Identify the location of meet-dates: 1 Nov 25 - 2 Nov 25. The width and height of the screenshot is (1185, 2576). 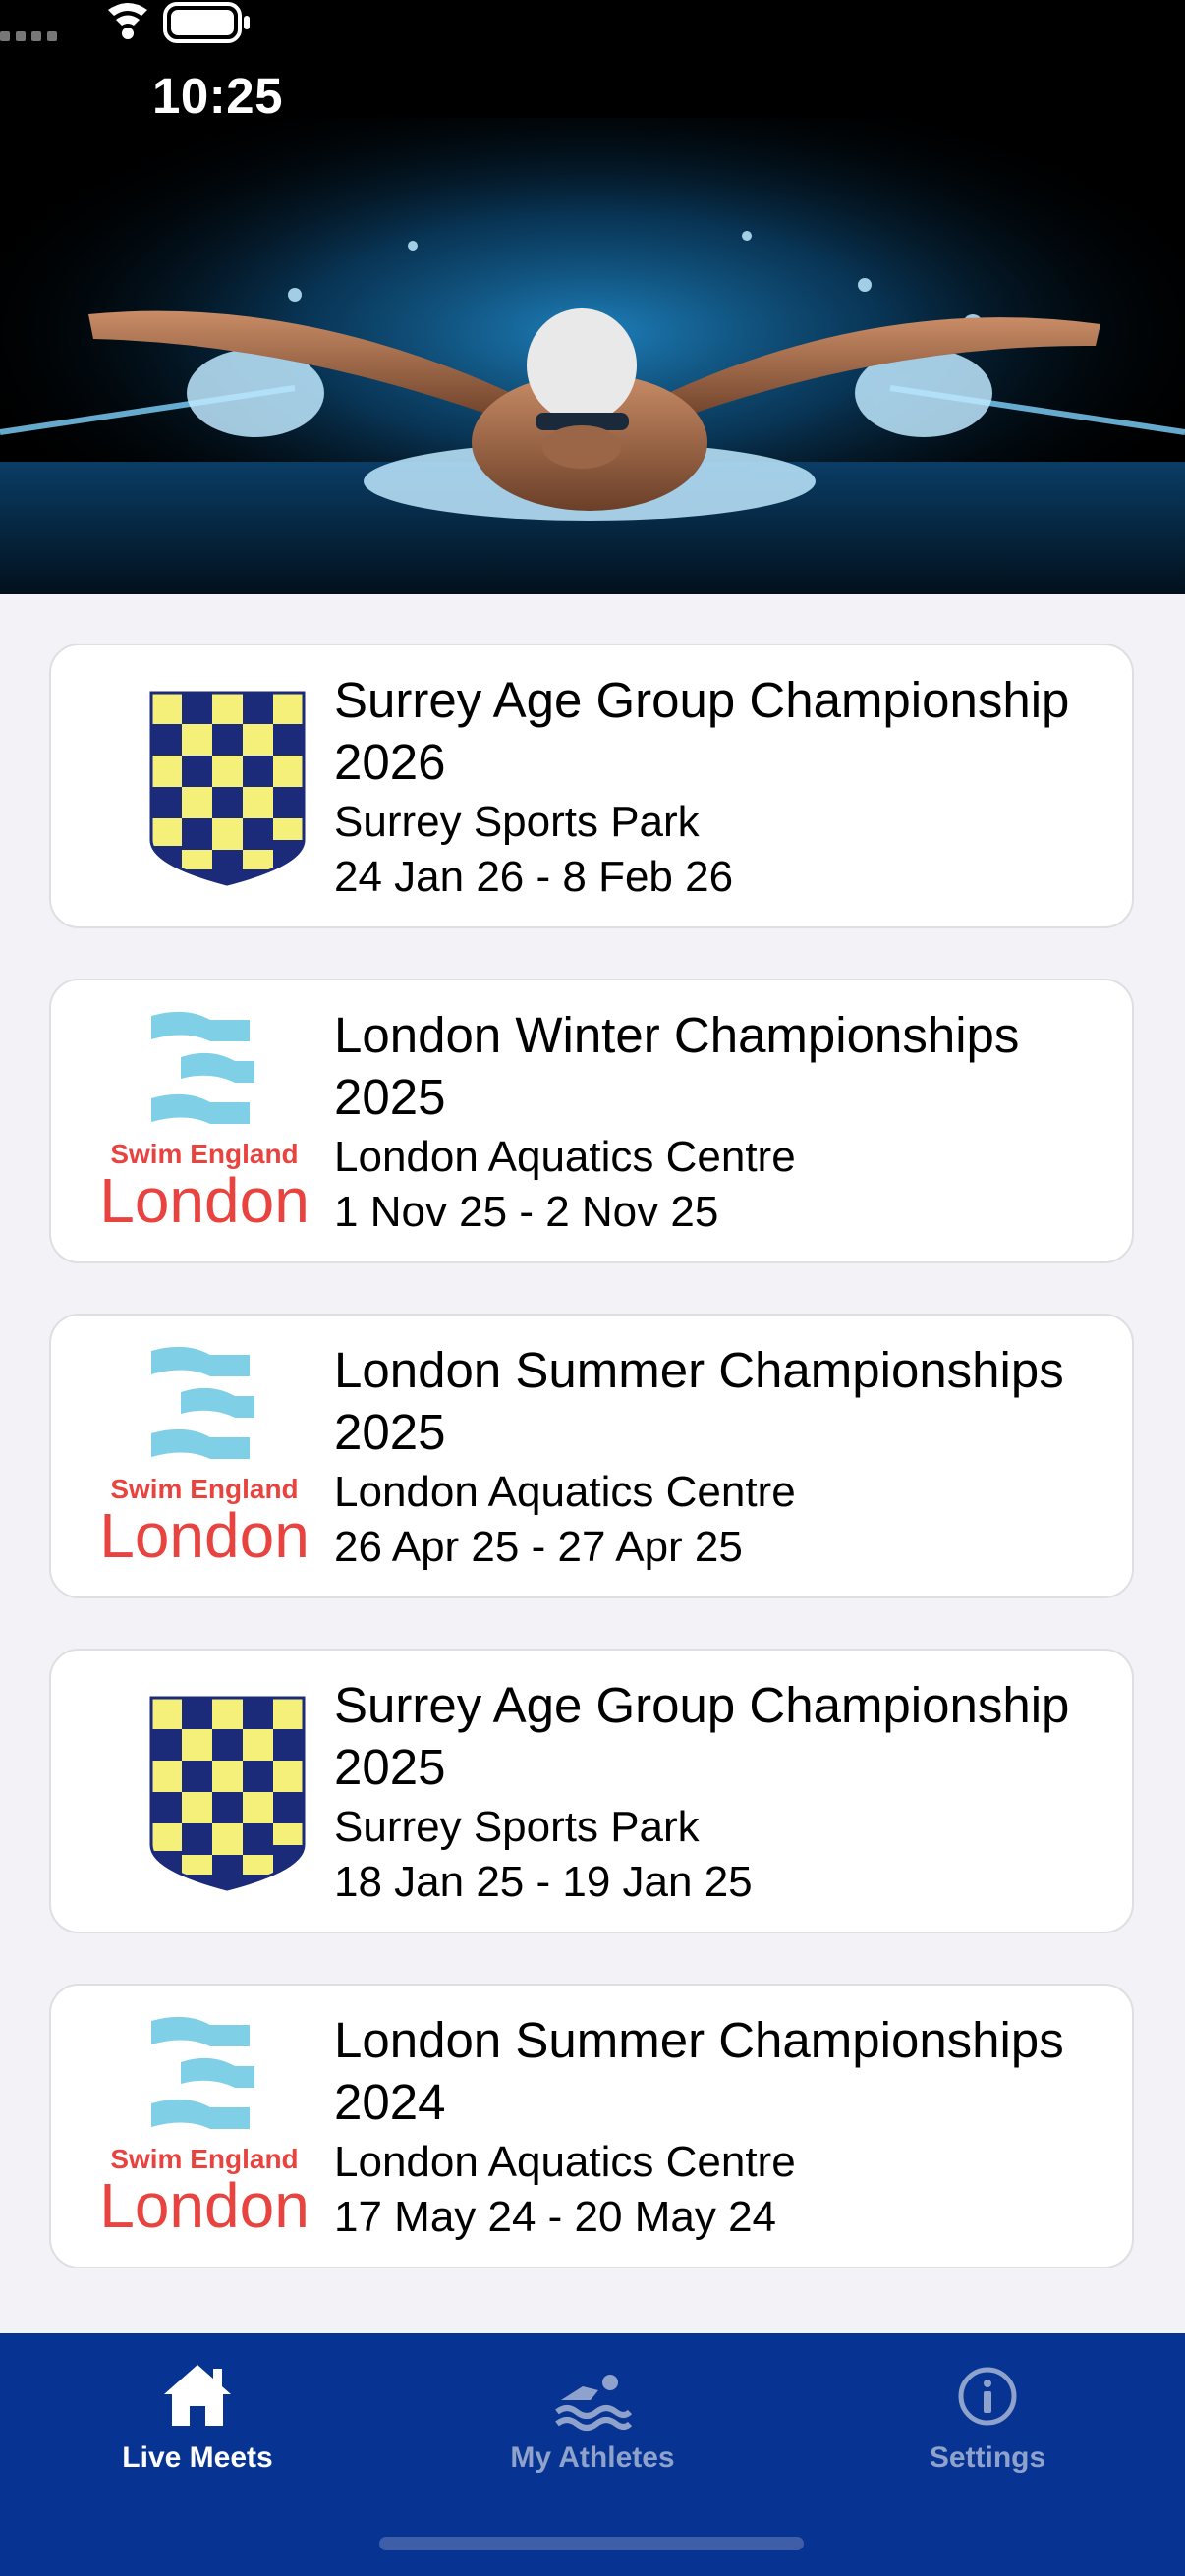
(527, 1212).